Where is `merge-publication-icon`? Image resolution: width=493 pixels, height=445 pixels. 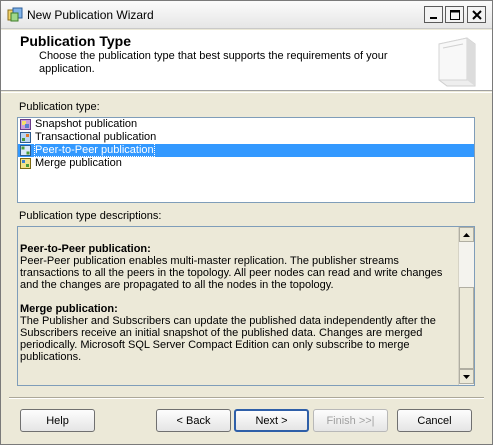
merge-publication-icon is located at coordinates (25, 163).